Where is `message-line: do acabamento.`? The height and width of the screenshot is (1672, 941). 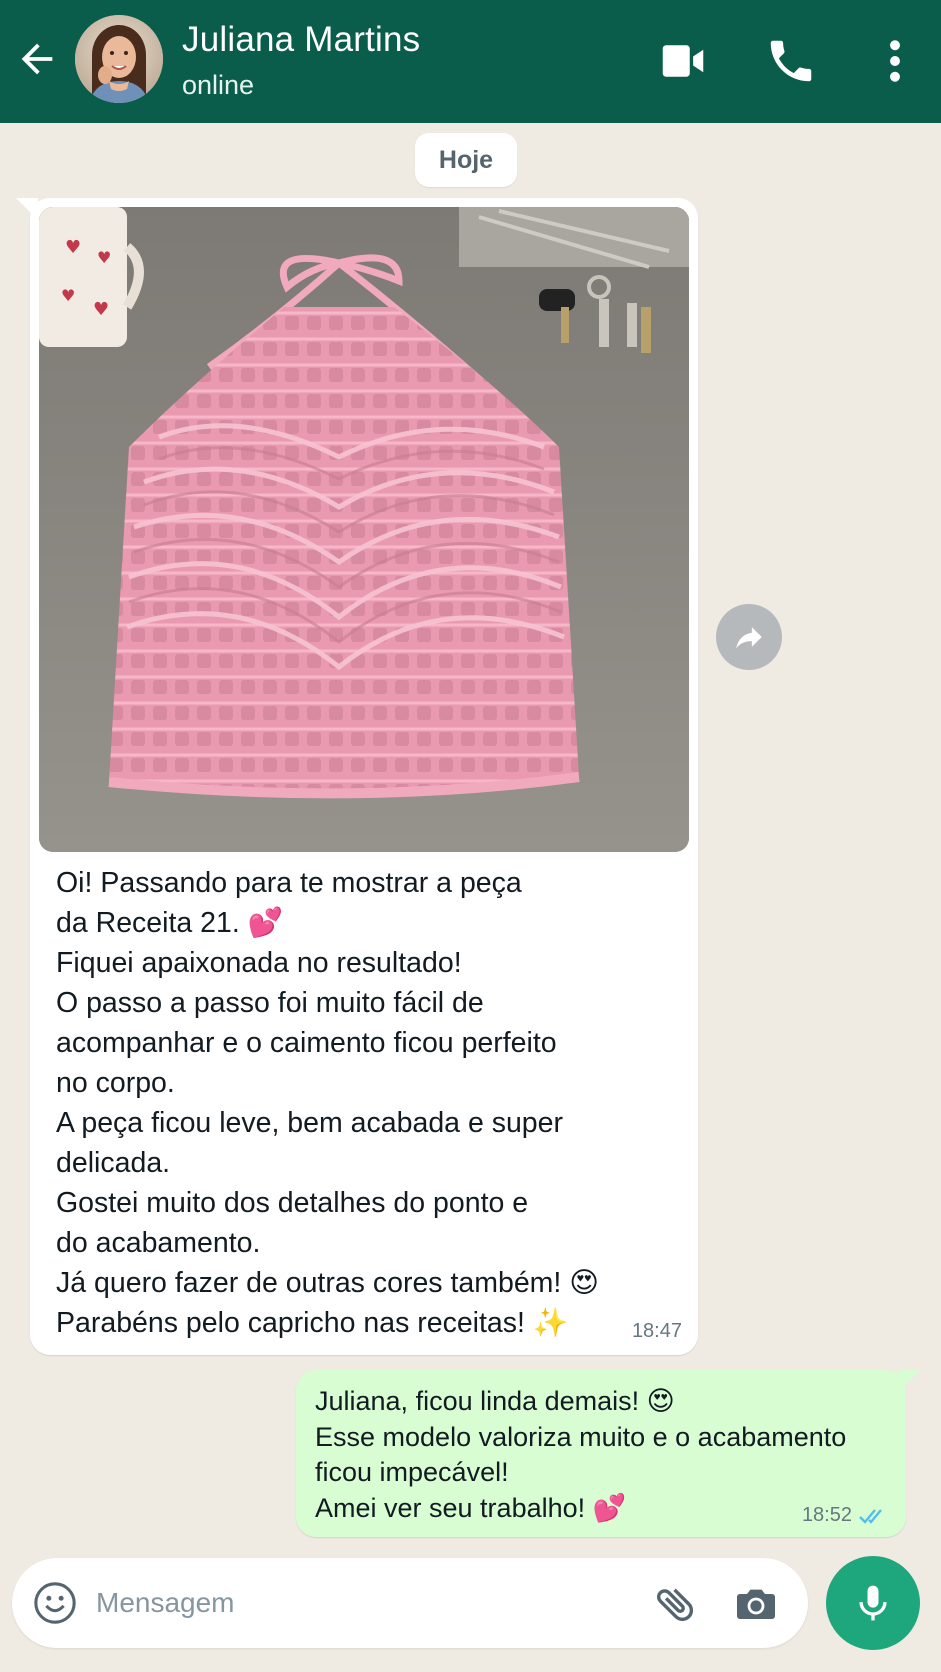
message-line: do acabamento. is located at coordinates (158, 1243).